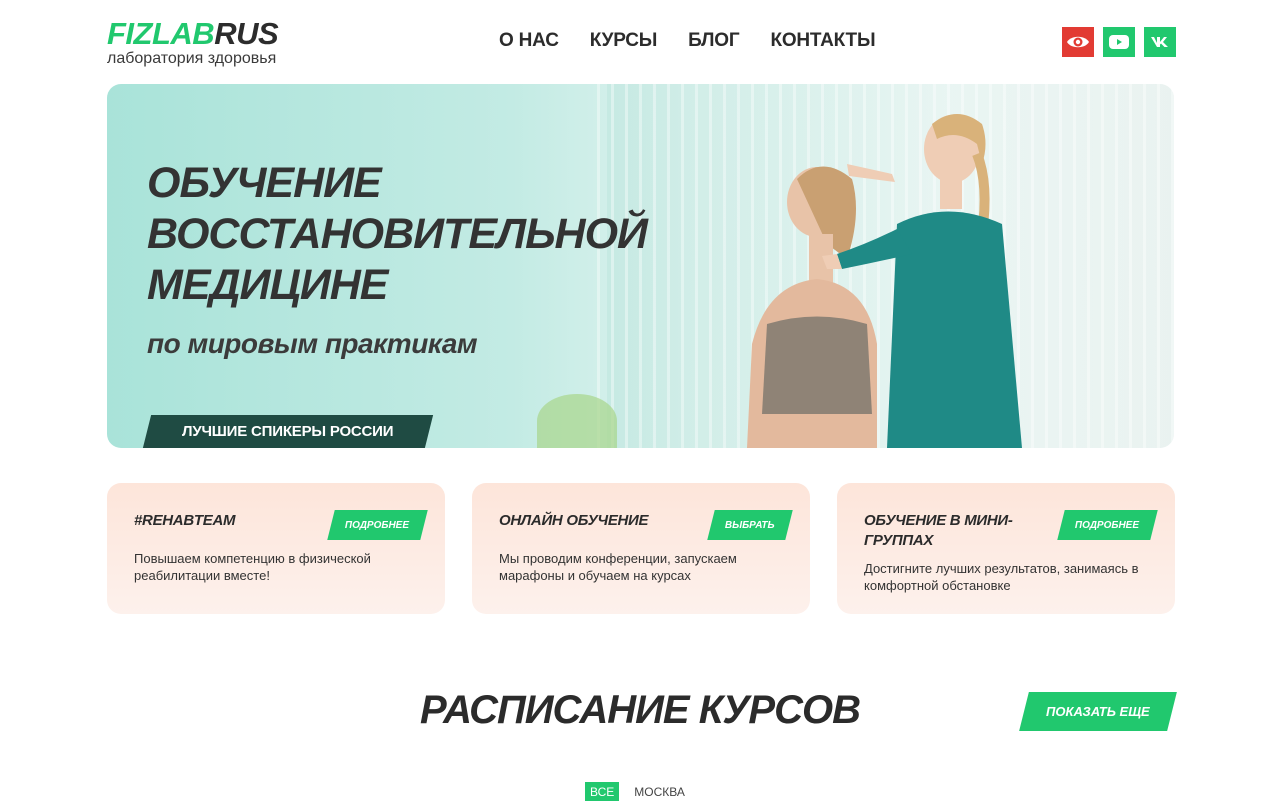 The image size is (1280, 801). I want to click on card-text-line: Повышаем компетенцию в физической, so click(252, 558).